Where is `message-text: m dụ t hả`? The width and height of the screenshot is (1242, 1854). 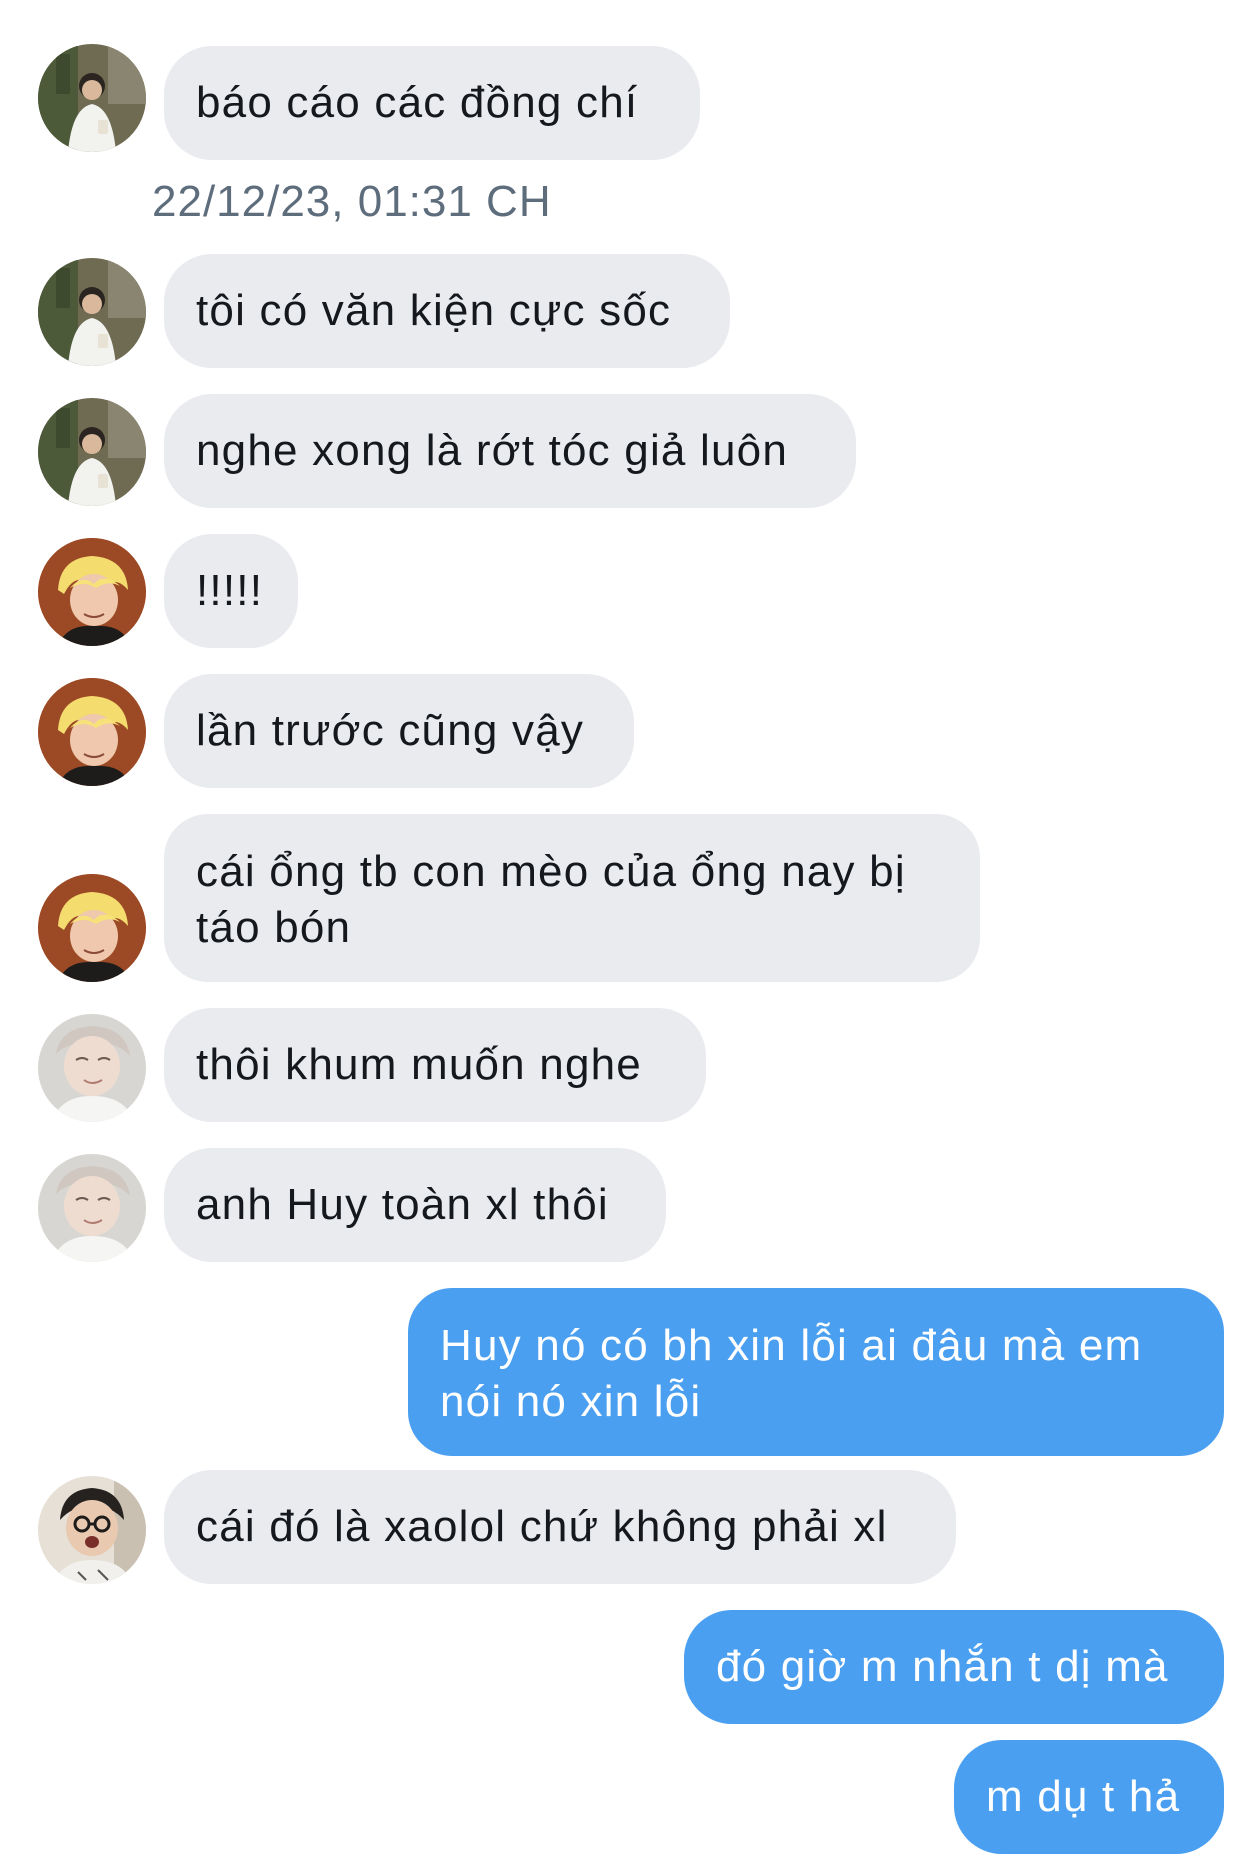
message-text: m dụ t hả is located at coordinates (1083, 1796).